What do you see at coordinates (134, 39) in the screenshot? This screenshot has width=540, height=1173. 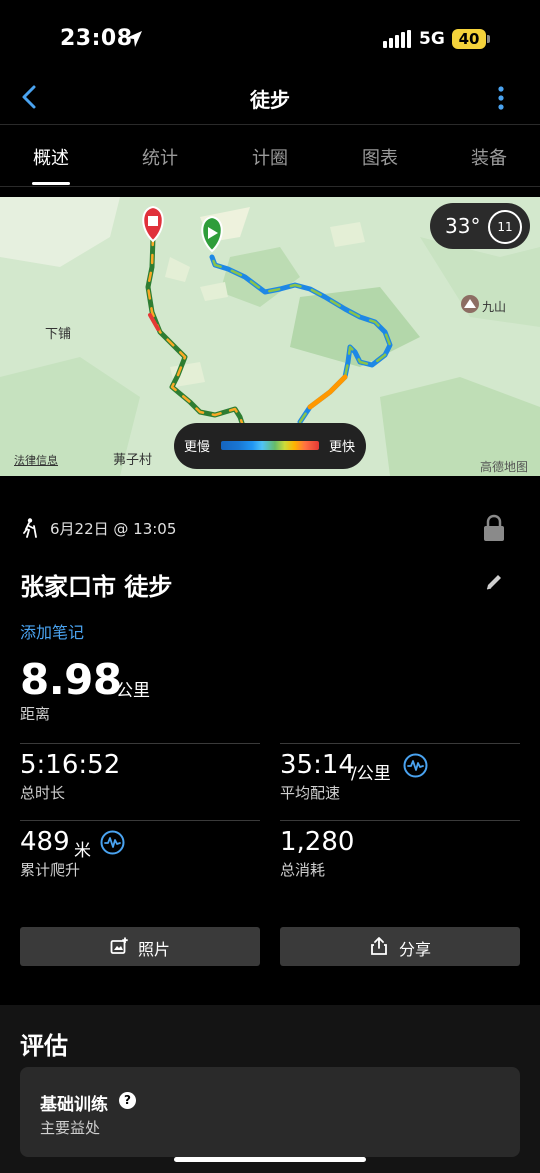 I see `location-arrow-icon` at bounding box center [134, 39].